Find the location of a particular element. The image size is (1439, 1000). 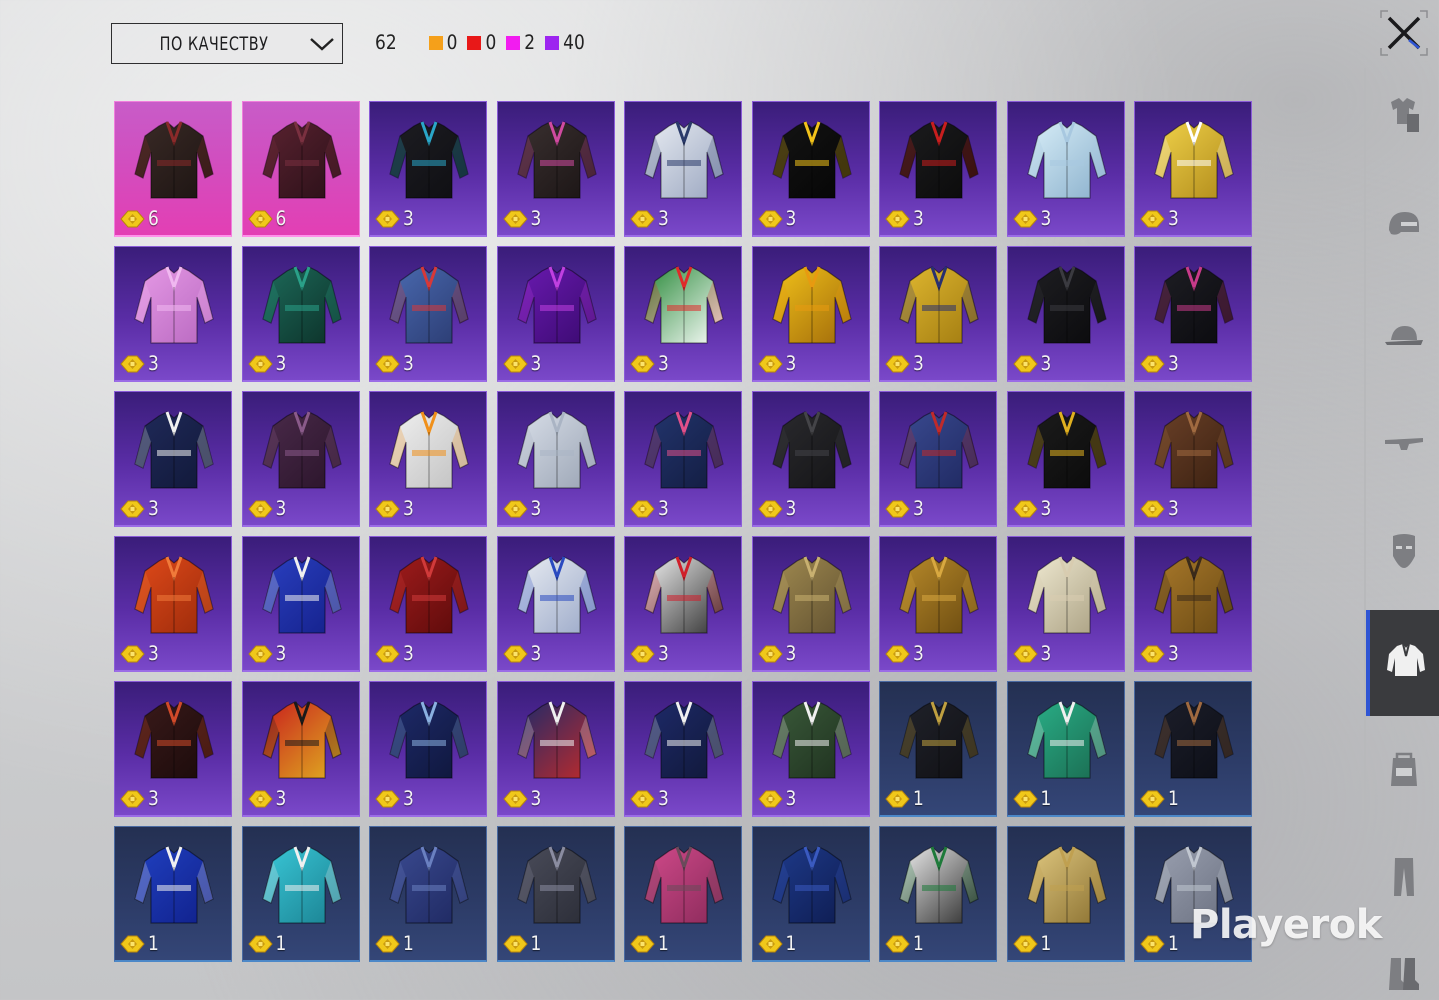

sidebar-tab-boots is located at coordinates (1402, 971).